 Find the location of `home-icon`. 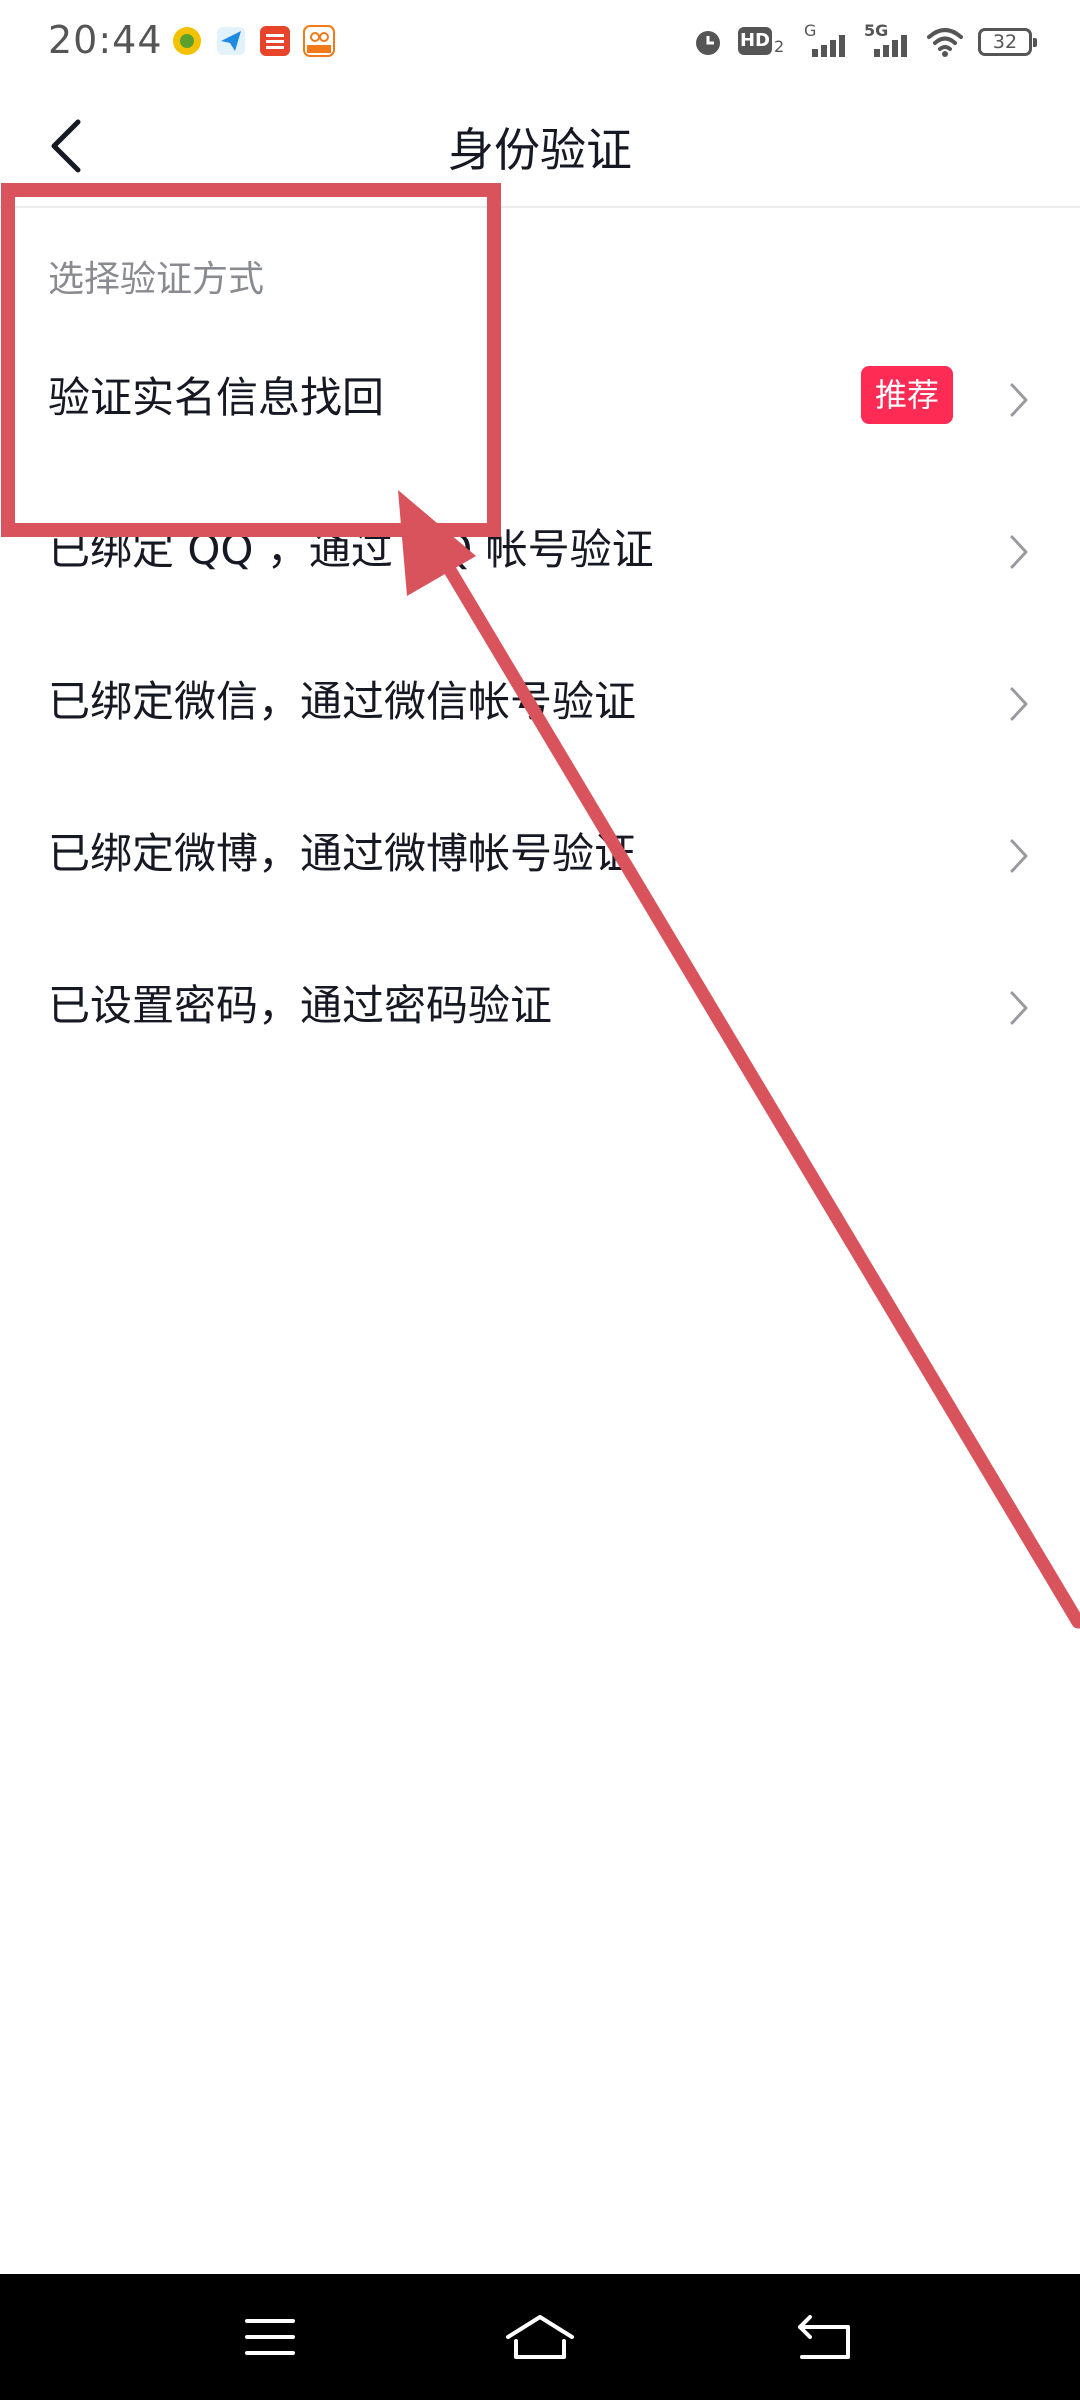

home-icon is located at coordinates (540, 2337).